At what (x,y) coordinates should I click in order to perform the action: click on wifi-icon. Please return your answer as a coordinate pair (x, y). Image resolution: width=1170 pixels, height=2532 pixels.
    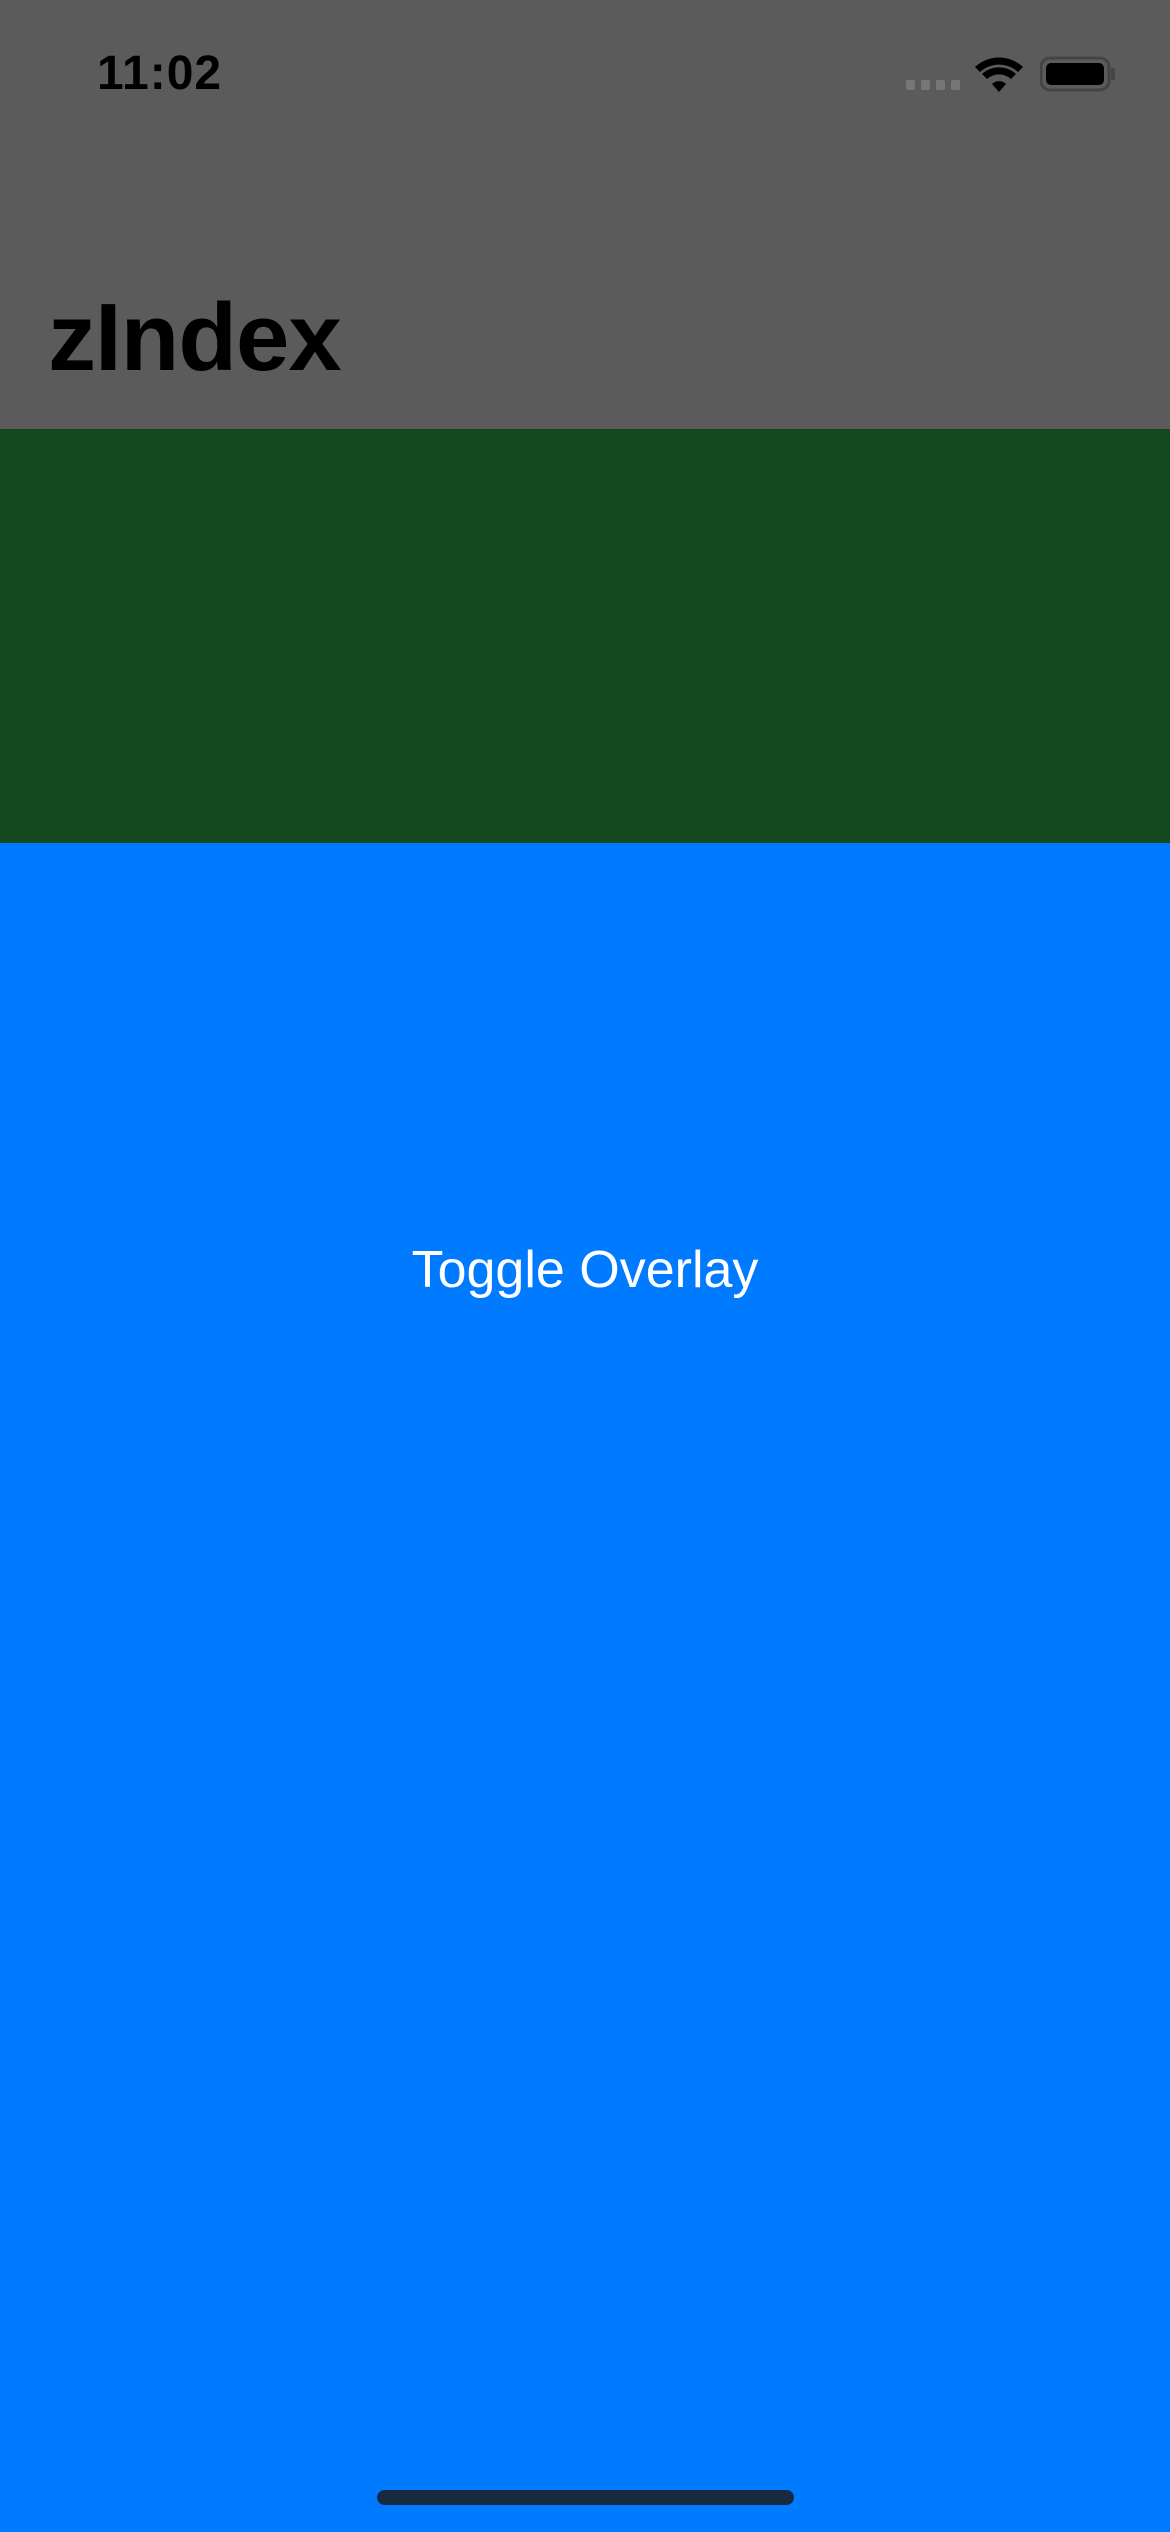
    Looking at the image, I should click on (999, 74).